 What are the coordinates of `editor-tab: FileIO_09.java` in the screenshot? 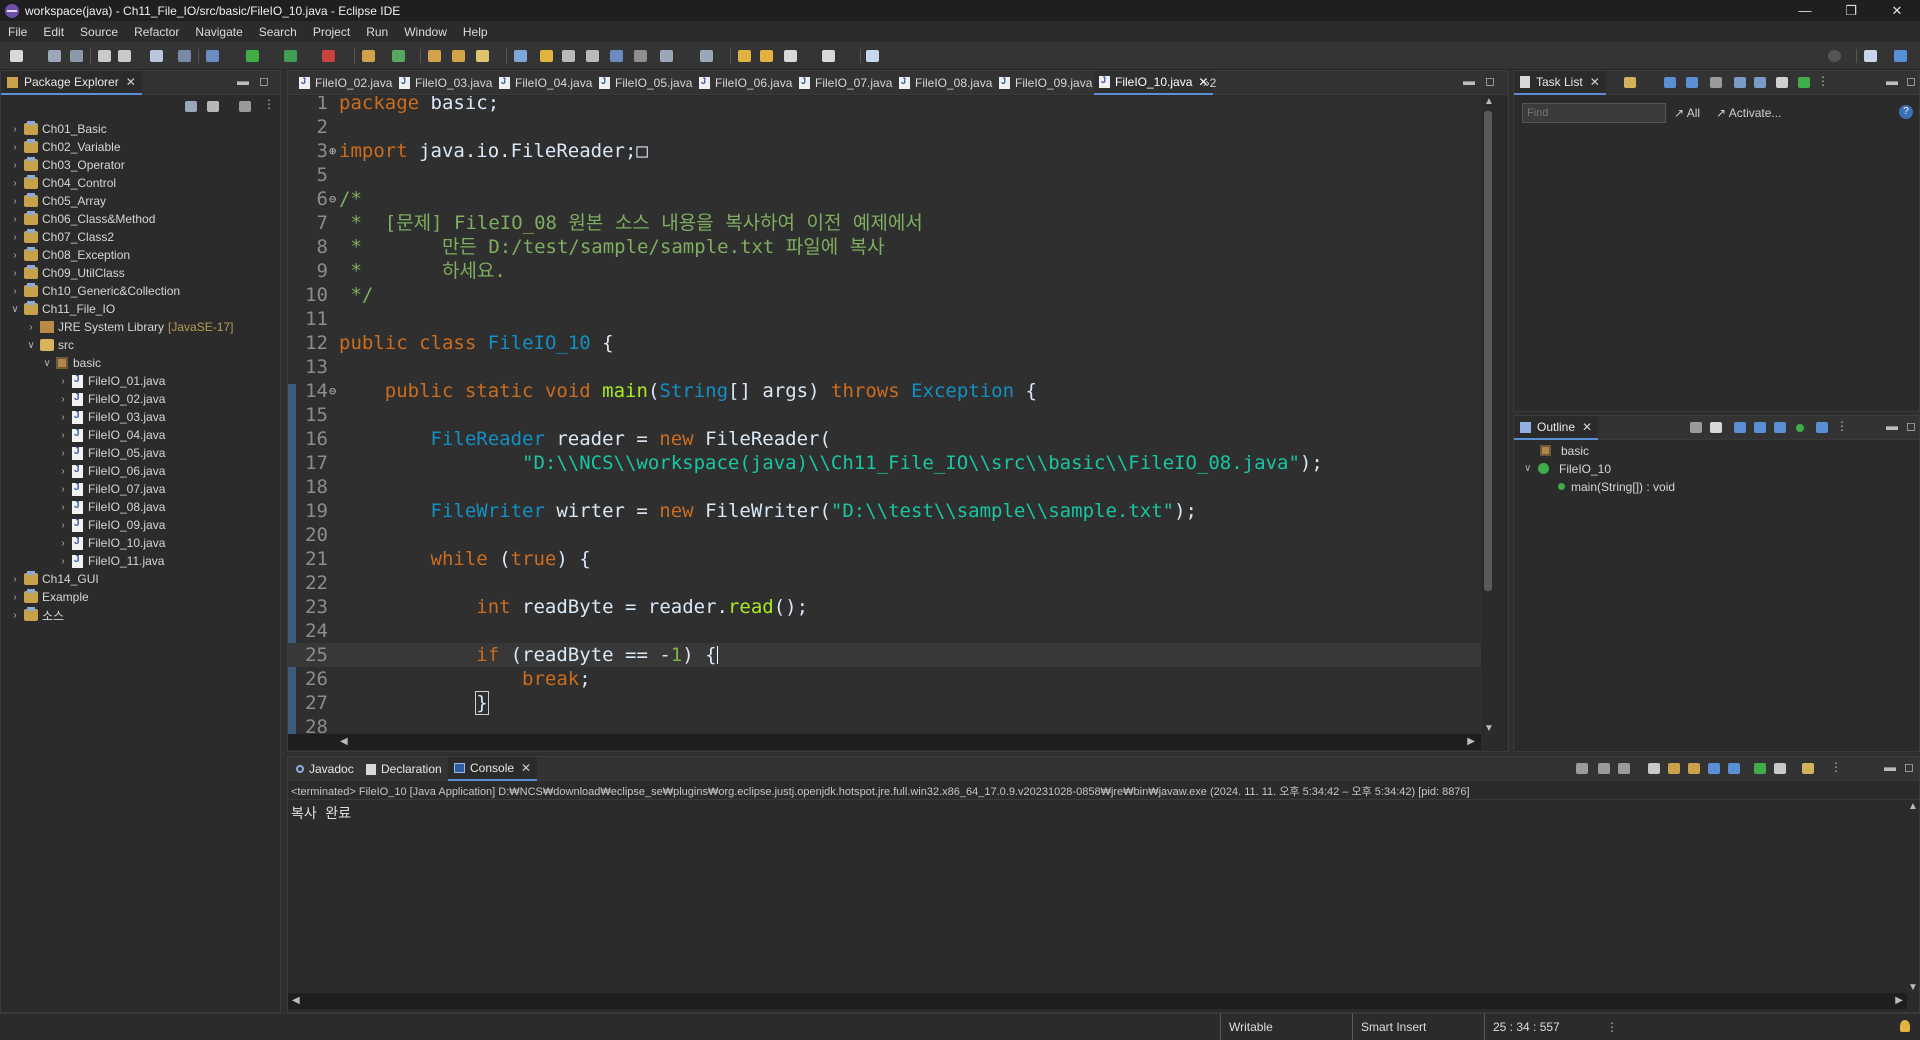 It's located at (1045, 83).